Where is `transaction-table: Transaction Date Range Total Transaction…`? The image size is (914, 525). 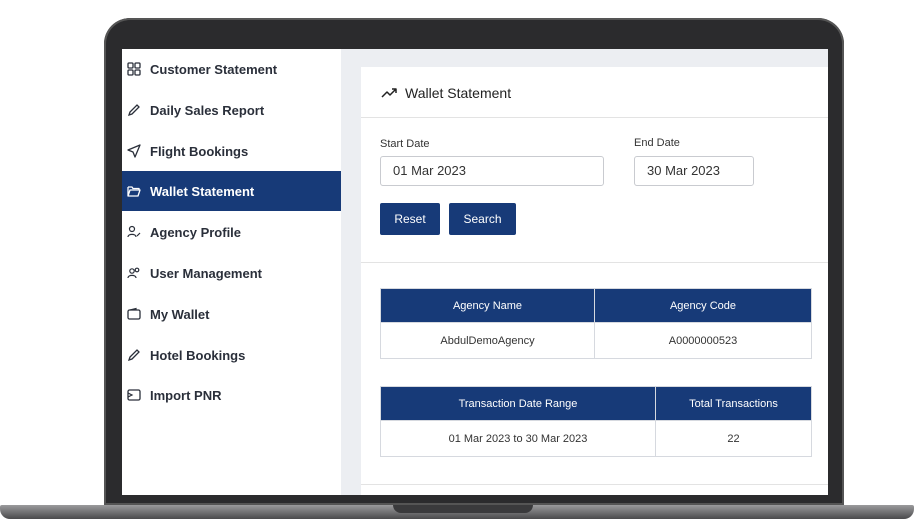
transaction-table: Transaction Date Range Total Transaction… is located at coordinates (596, 421).